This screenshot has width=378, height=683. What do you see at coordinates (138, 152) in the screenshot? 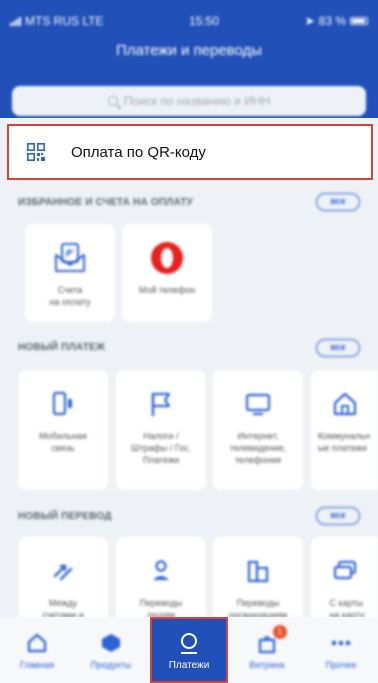
I see `qr-label: Оплата по QR-коду` at bounding box center [138, 152].